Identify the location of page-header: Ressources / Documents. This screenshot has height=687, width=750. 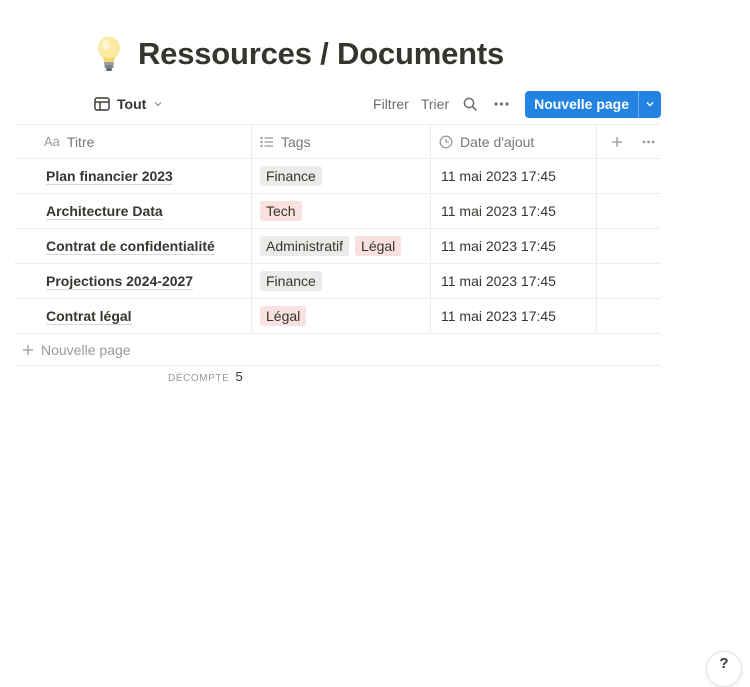
(299, 54).